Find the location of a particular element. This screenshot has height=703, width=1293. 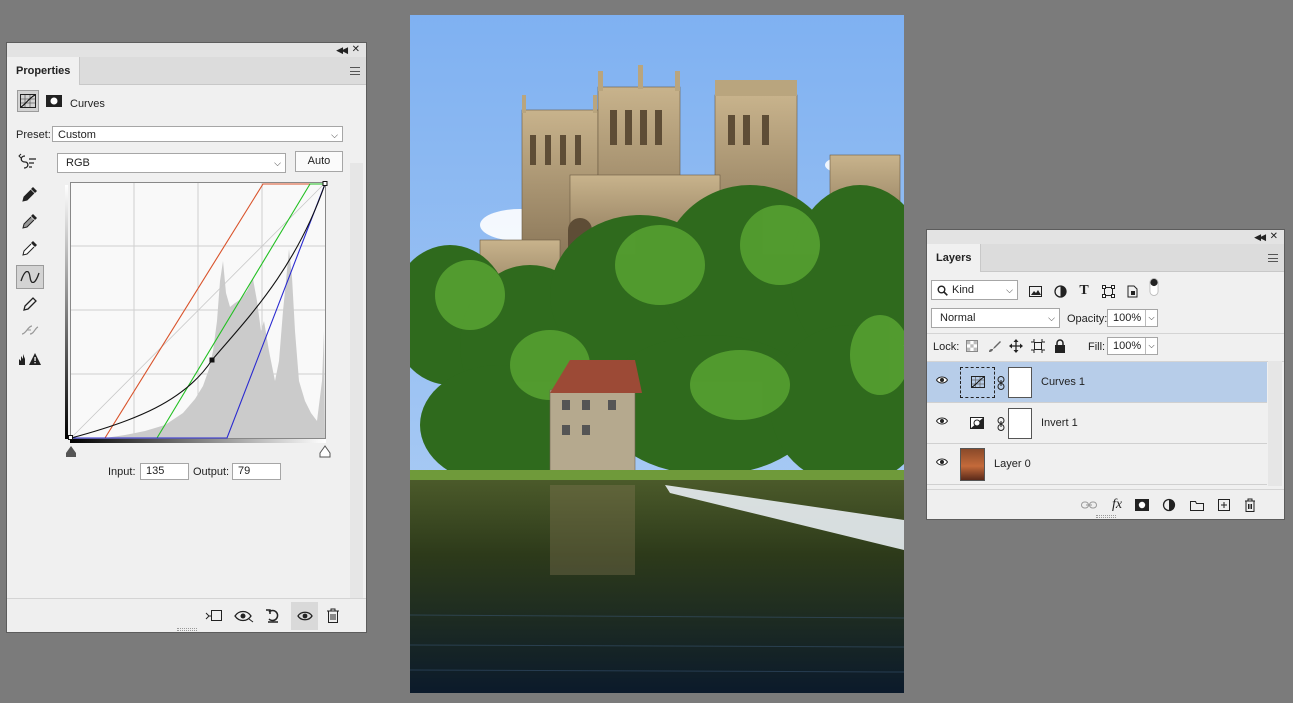

image-layer-thumbnail is located at coordinates (972, 464).